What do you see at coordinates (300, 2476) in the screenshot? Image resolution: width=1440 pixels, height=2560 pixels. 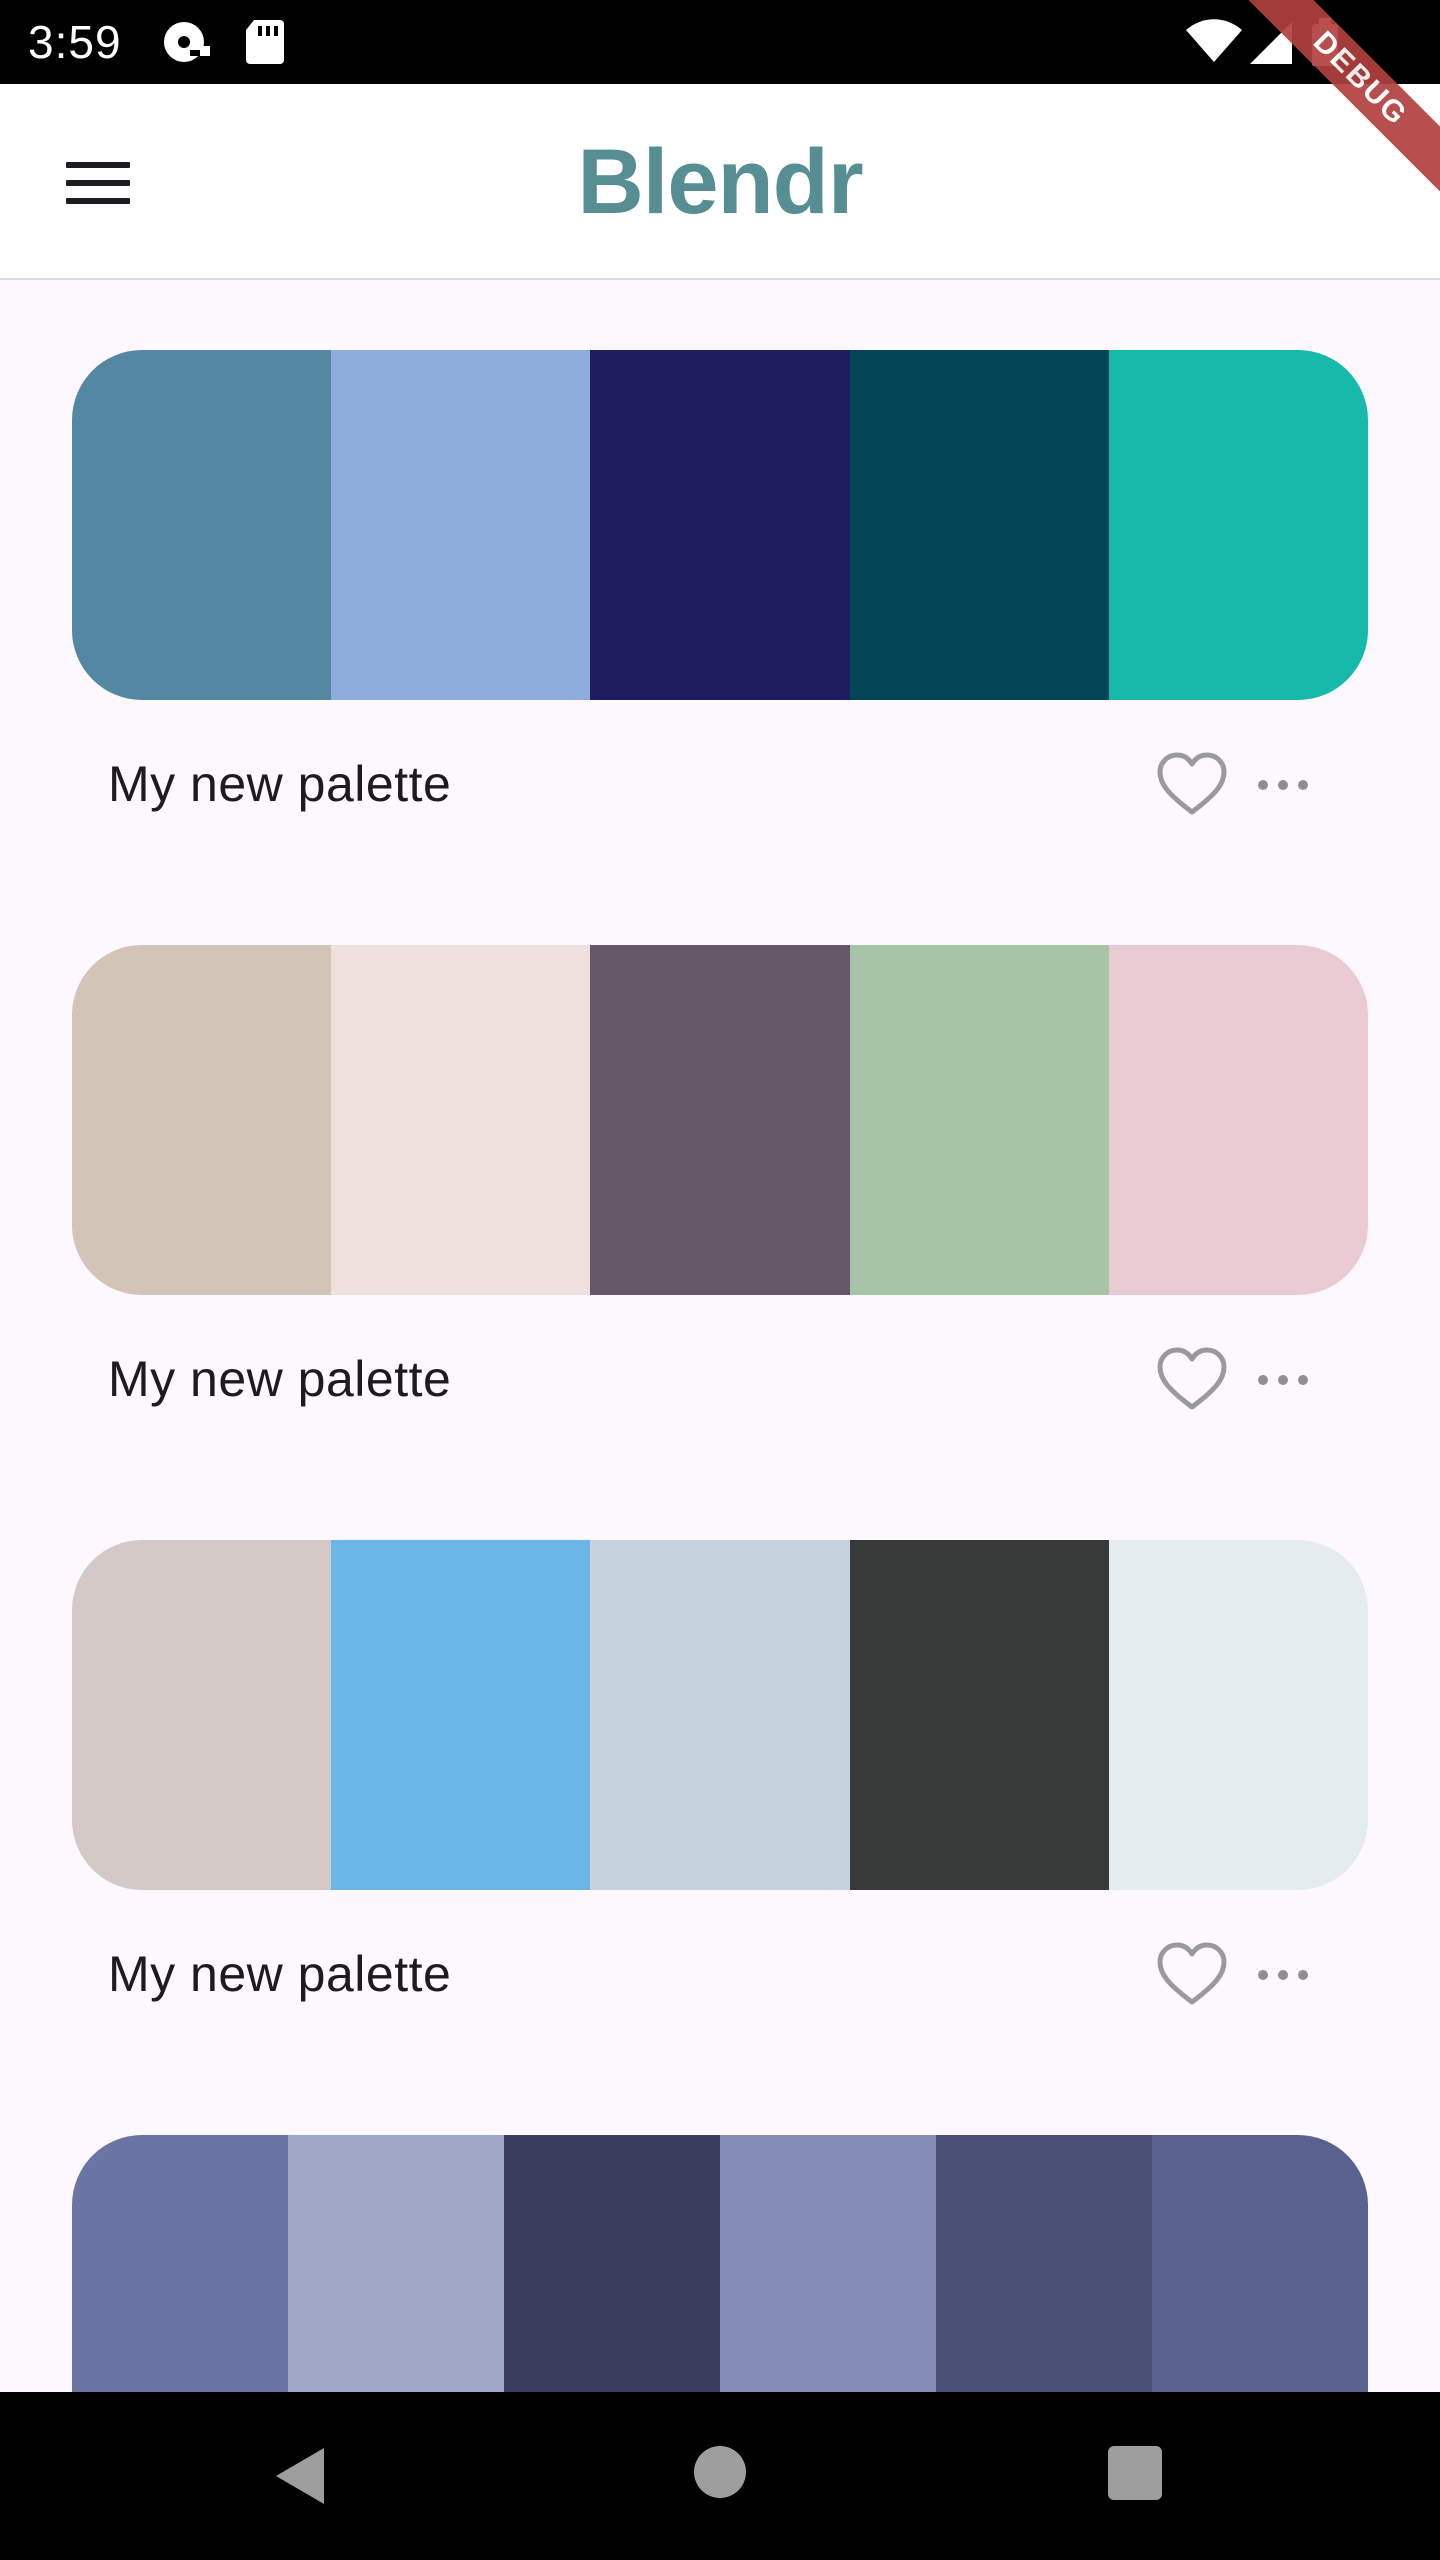 I see `back-icon` at bounding box center [300, 2476].